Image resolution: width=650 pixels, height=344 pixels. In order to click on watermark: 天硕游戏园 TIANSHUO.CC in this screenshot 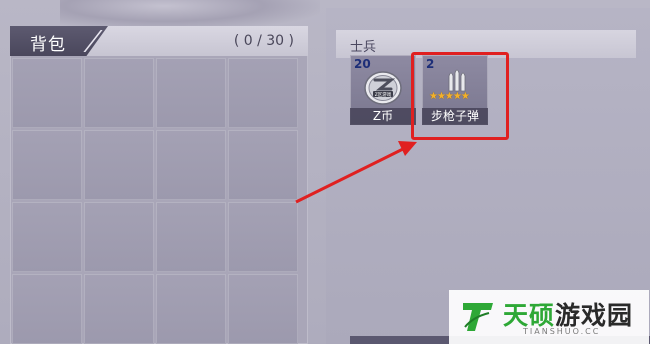, I will do `click(549, 317)`.